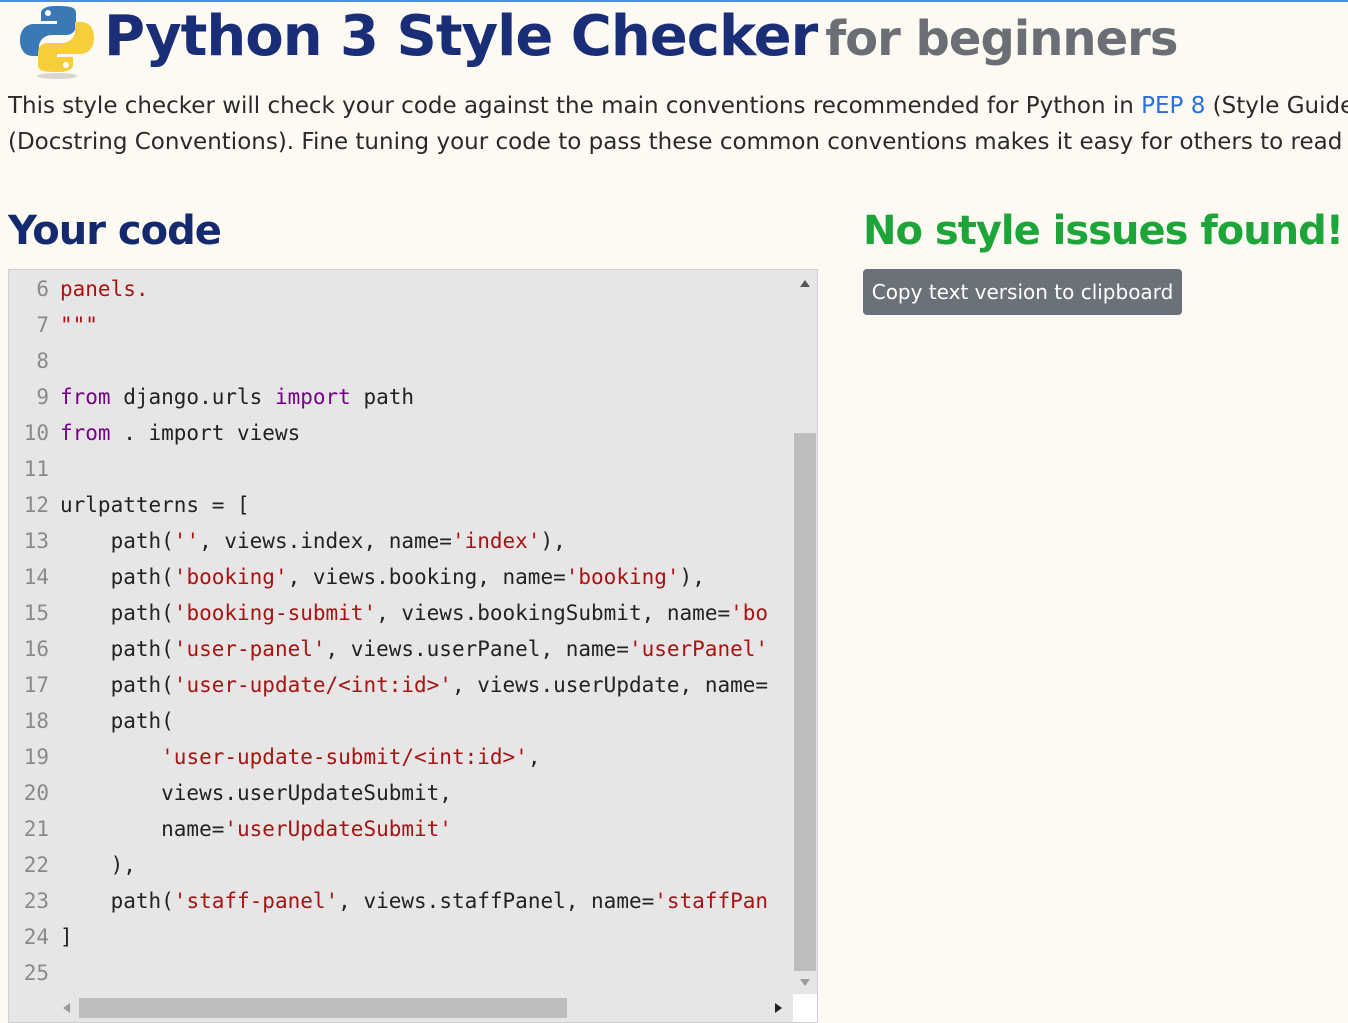  I want to click on scroll-up-arrow-icon, so click(805, 283).